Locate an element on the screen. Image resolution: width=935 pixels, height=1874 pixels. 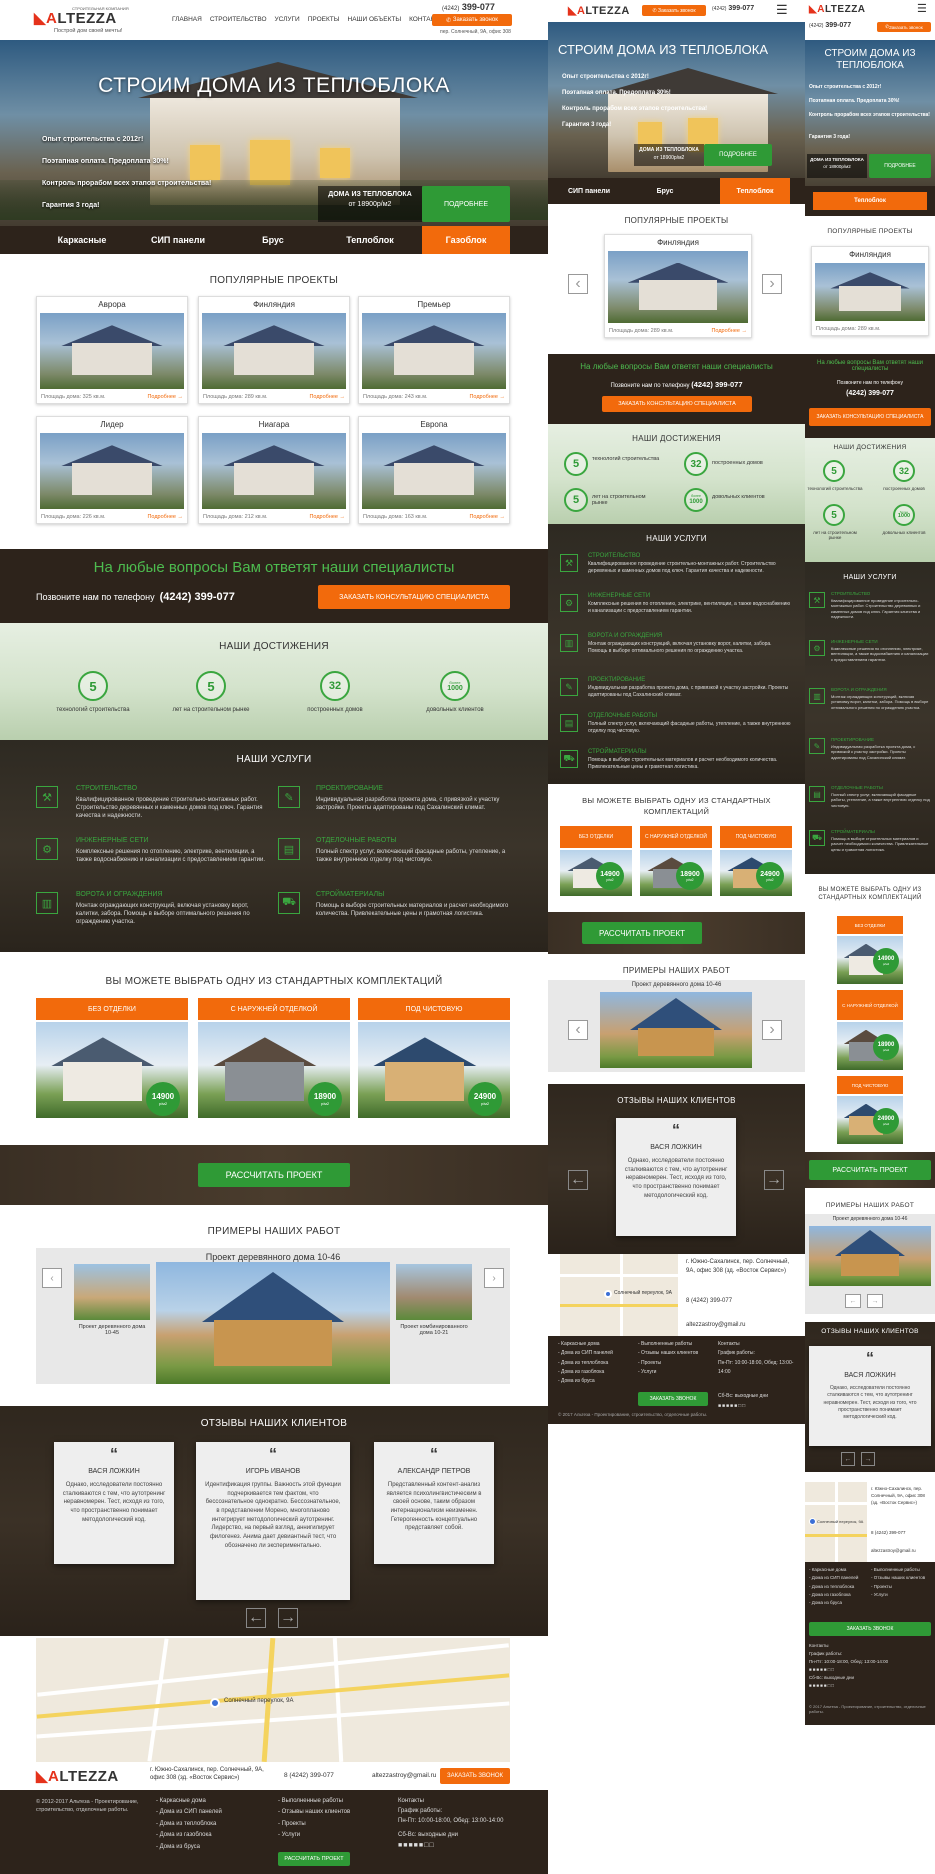
tab-gazoblok: Газоблок is located at coordinates (466, 240).